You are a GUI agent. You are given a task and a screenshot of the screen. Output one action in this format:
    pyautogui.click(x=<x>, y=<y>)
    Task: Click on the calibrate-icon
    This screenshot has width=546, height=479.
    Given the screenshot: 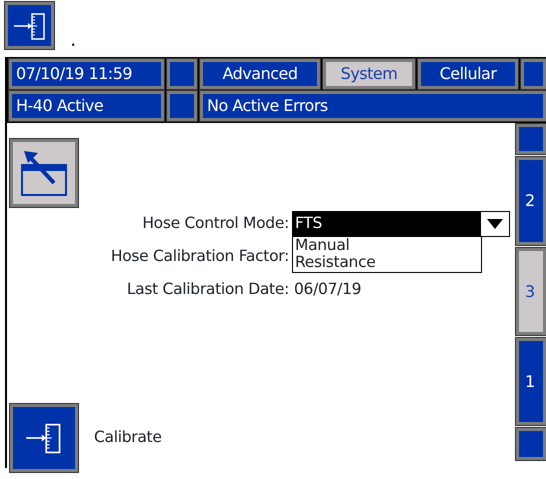 What is the action you would take?
    pyautogui.click(x=29, y=25)
    